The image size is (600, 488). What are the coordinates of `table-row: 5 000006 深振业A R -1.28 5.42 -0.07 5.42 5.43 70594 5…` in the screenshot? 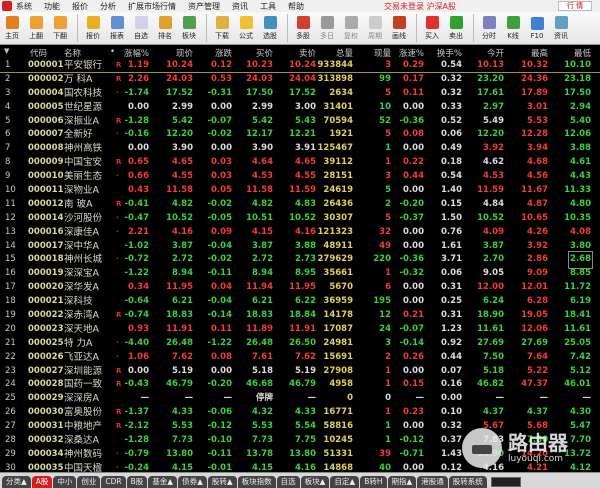 It's located at (300, 122).